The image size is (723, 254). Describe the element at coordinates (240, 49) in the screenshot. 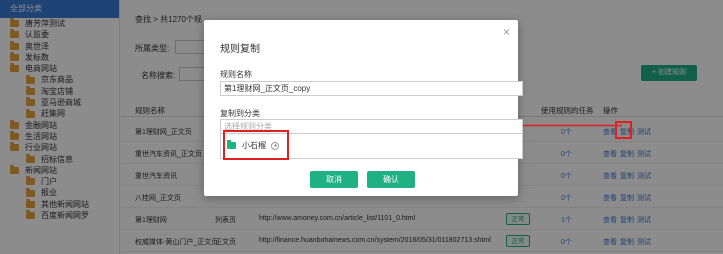

I see `dialog-title: 规则复制` at that location.